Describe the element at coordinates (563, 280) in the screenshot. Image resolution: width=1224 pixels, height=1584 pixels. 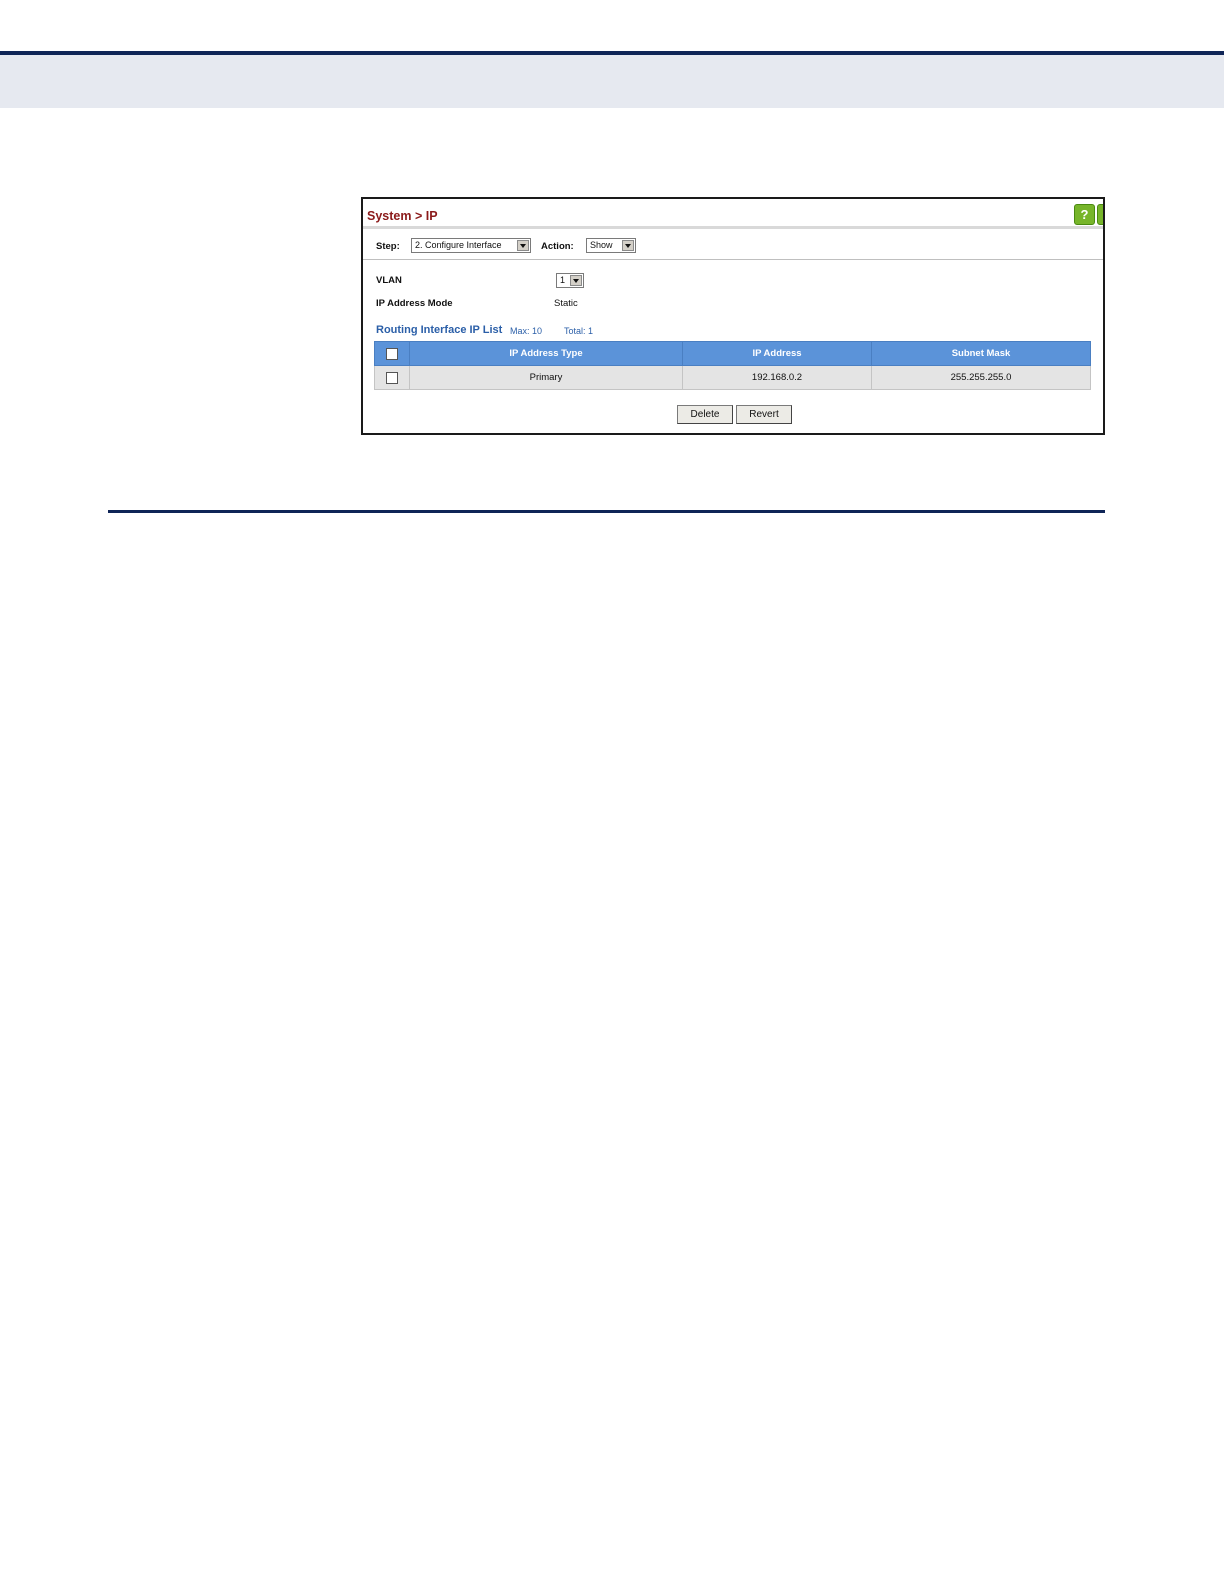
I see `vlan-select-value: 1` at that location.